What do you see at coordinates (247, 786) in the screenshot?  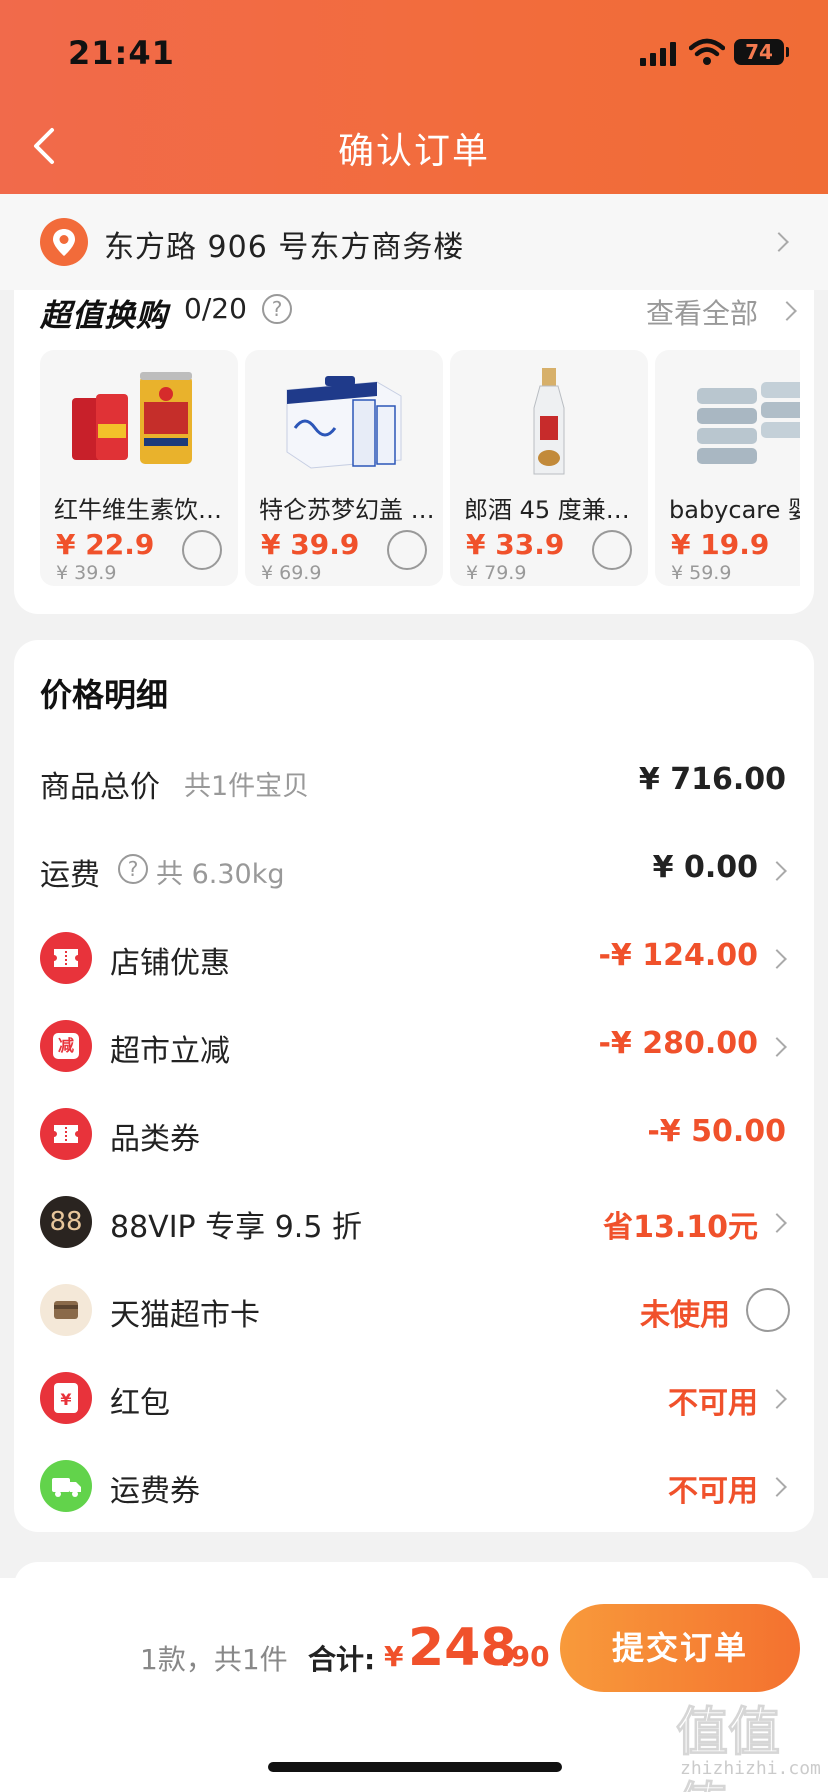 I see `row-sub: 共1件宝贝` at bounding box center [247, 786].